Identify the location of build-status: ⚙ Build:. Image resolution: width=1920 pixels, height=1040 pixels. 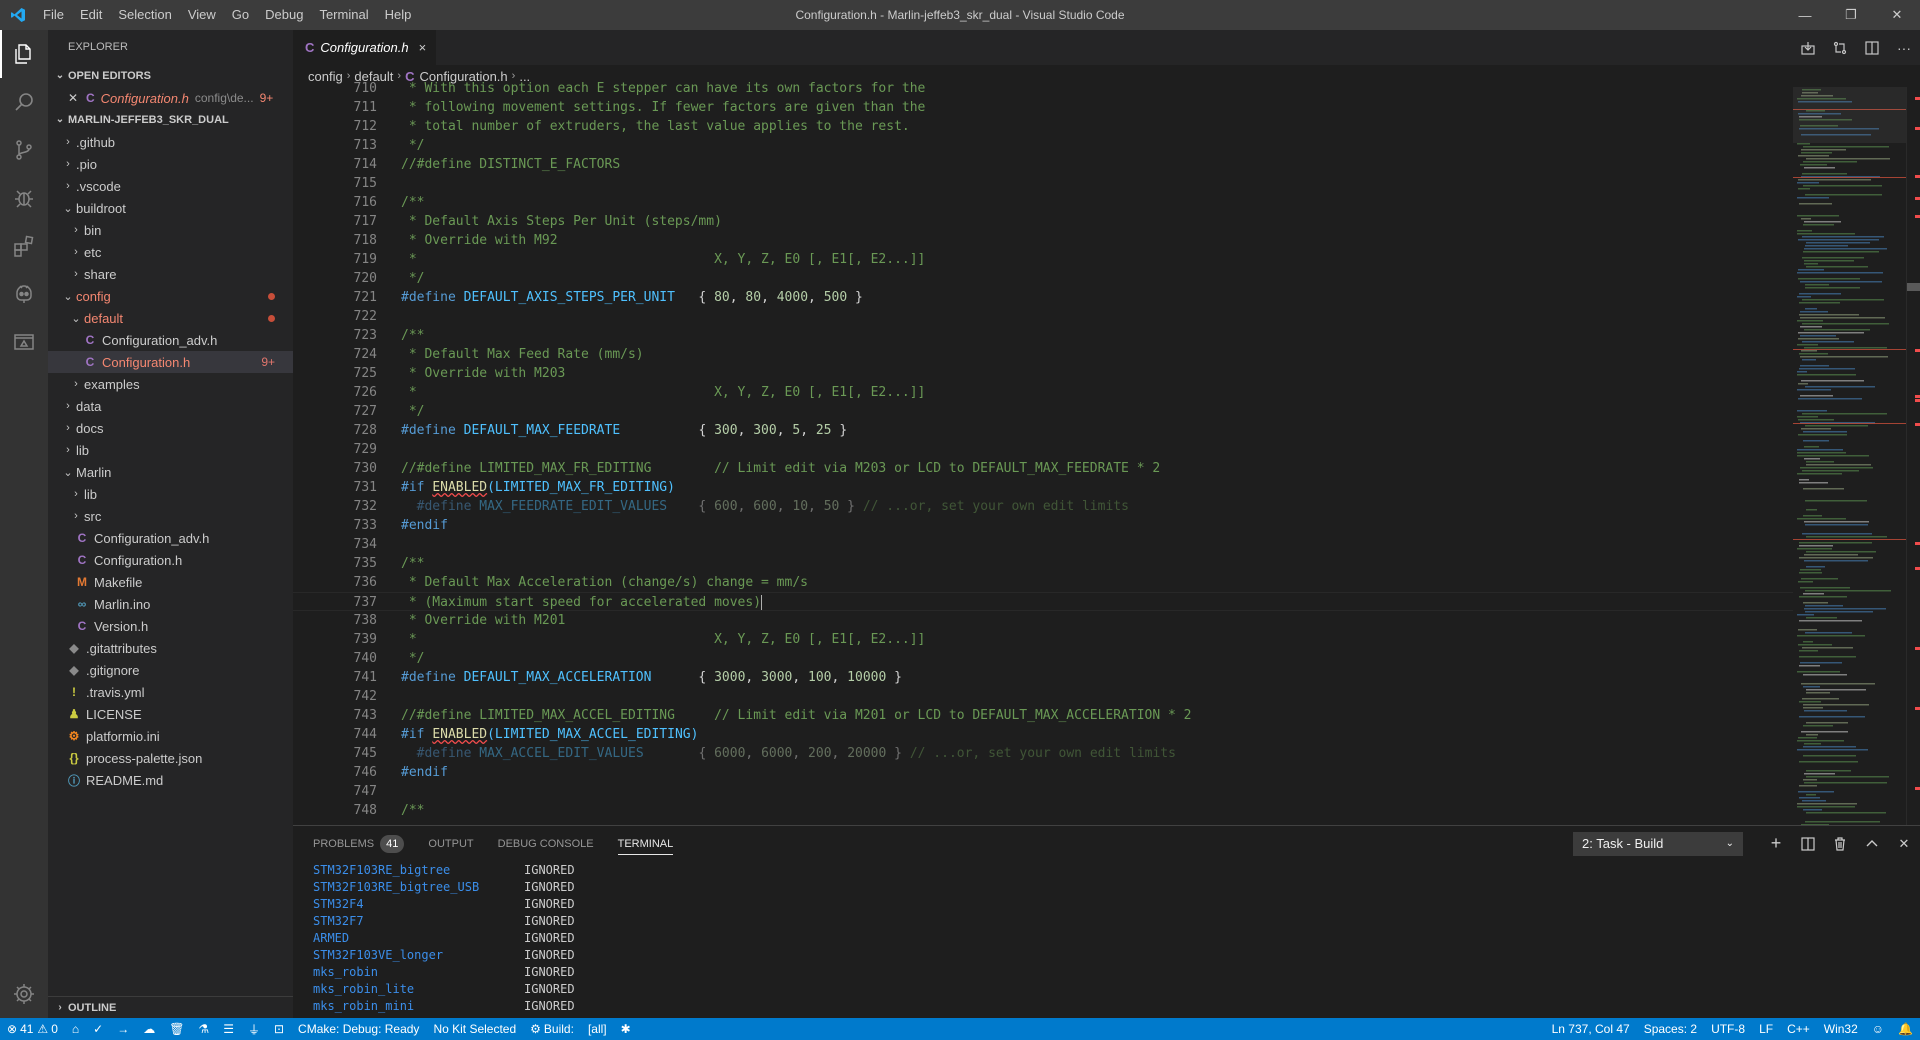
(552, 1029).